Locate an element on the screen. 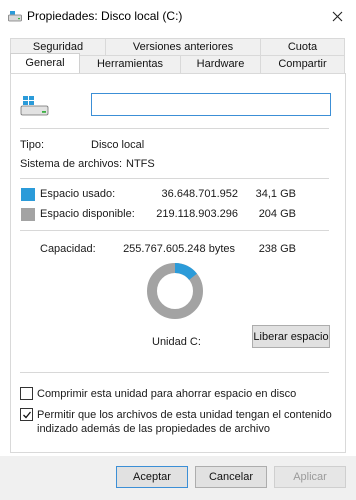 This screenshot has width=356, height=500. disk-usage-donut is located at coordinates (175, 291).